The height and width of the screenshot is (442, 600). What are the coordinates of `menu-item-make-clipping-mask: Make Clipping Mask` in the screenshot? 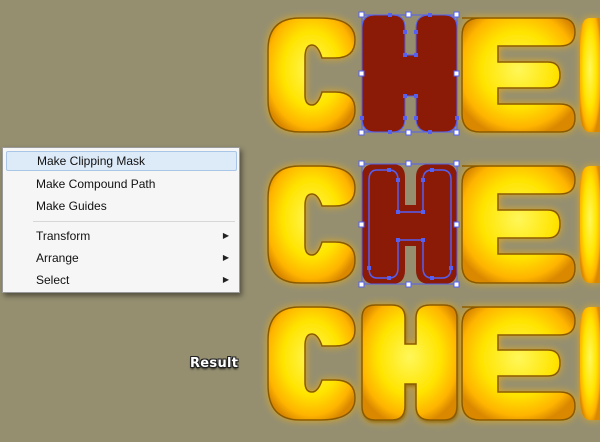 It's located at (121, 161).